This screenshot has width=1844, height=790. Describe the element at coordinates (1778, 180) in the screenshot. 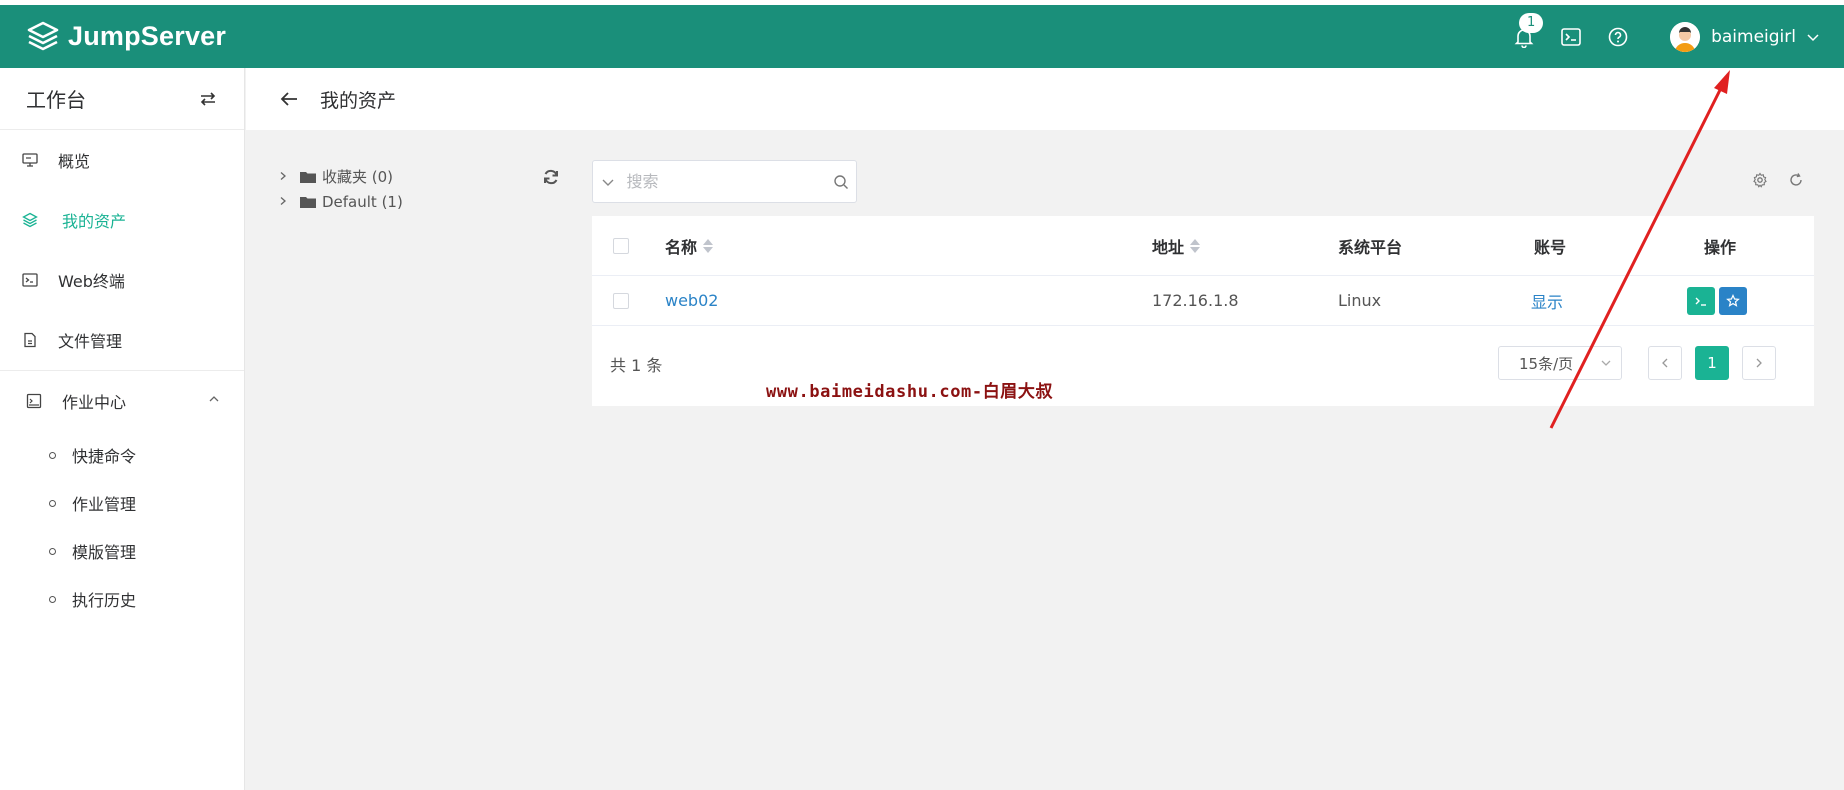

I see `table-toolbar` at that location.